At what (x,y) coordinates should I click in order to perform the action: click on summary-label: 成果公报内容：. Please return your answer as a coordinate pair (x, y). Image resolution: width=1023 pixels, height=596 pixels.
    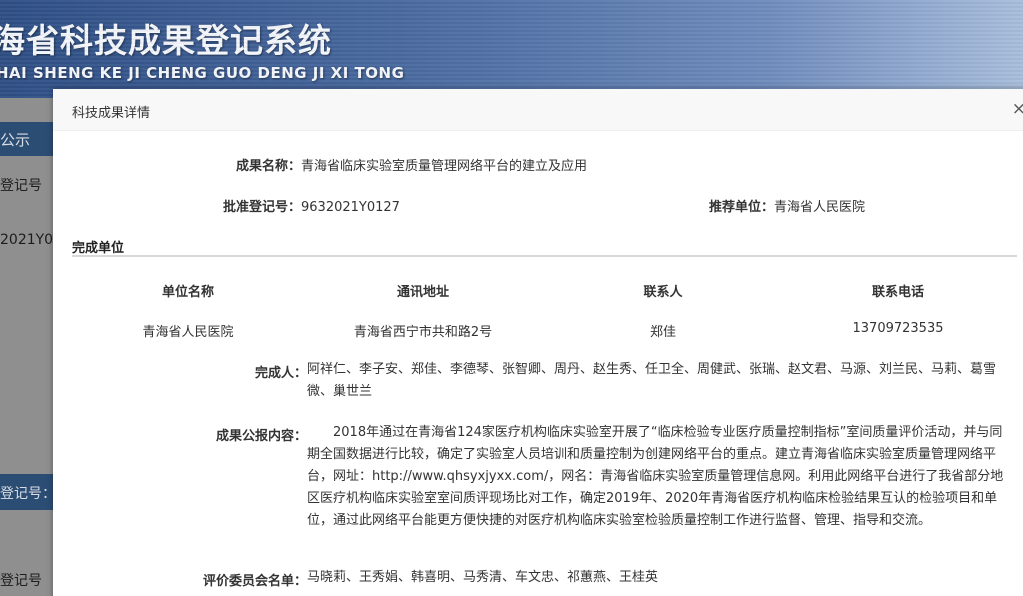
    Looking at the image, I should click on (261, 436).